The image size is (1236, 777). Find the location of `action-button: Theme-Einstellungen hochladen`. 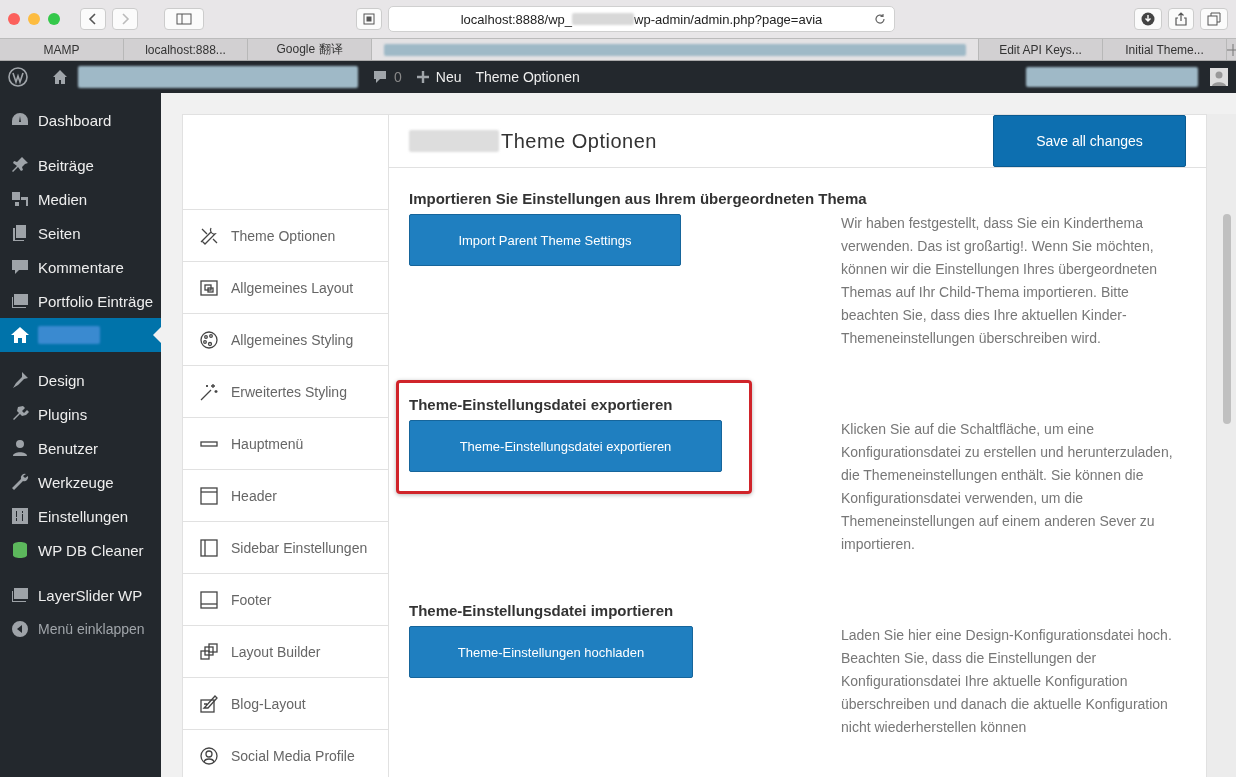

action-button: Theme-Einstellungen hochladen is located at coordinates (551, 652).